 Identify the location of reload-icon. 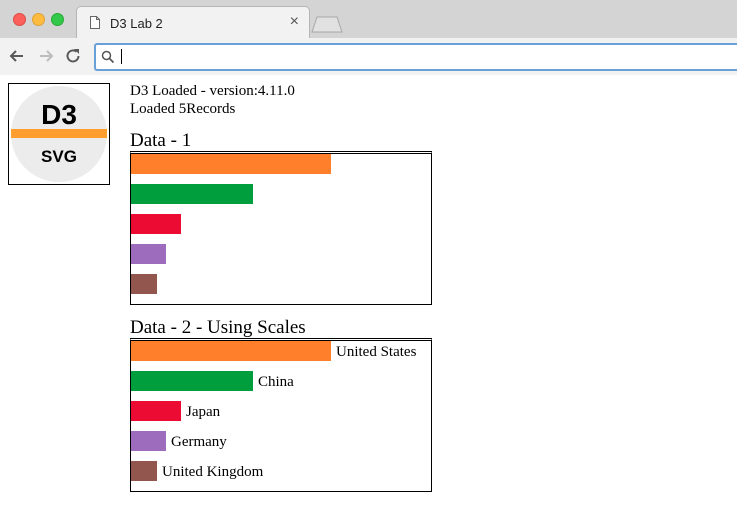
(73, 56).